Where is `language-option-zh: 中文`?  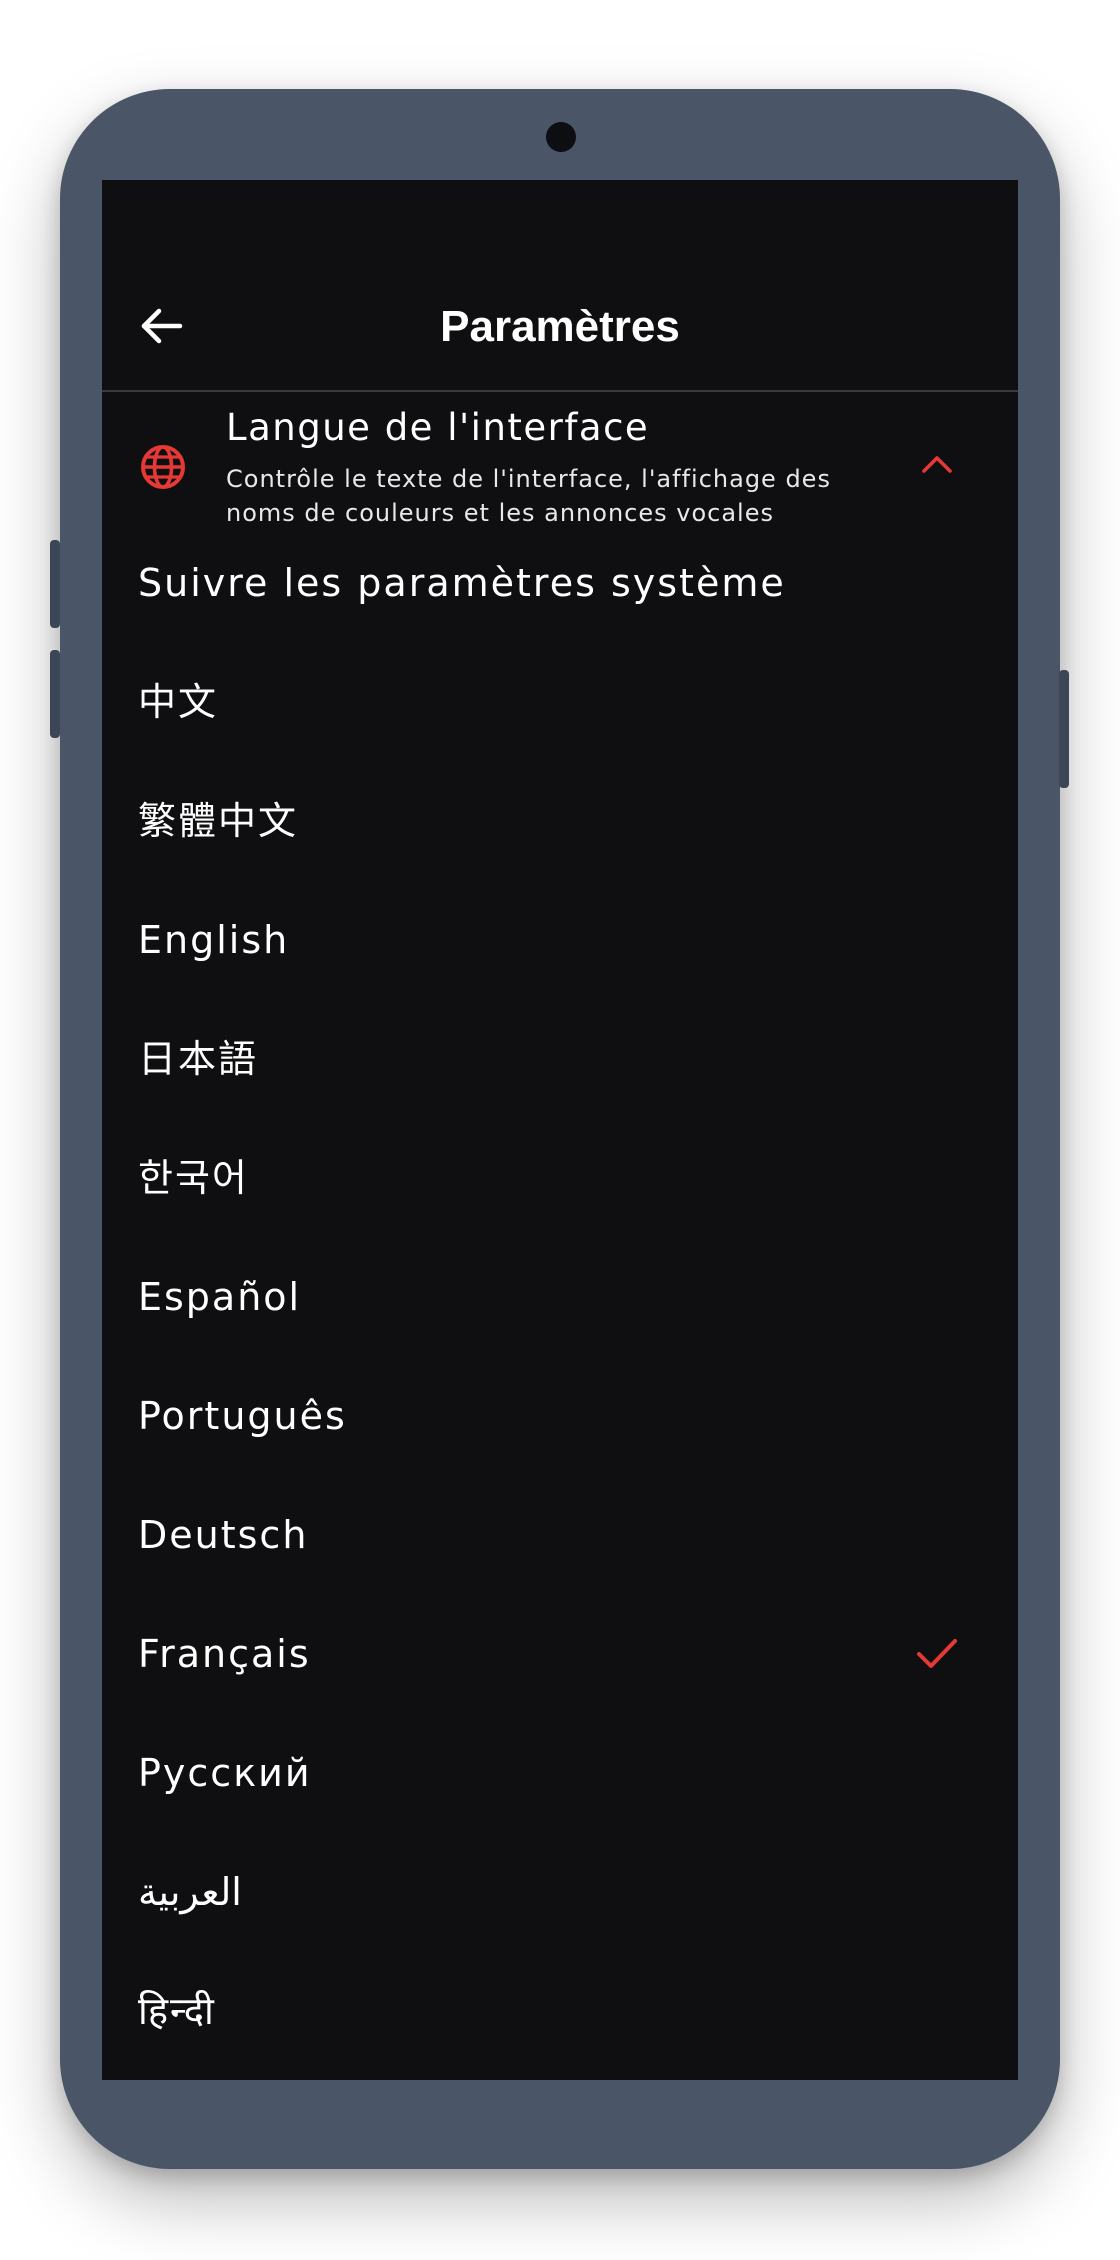 language-option-zh: 中文 is located at coordinates (560, 726).